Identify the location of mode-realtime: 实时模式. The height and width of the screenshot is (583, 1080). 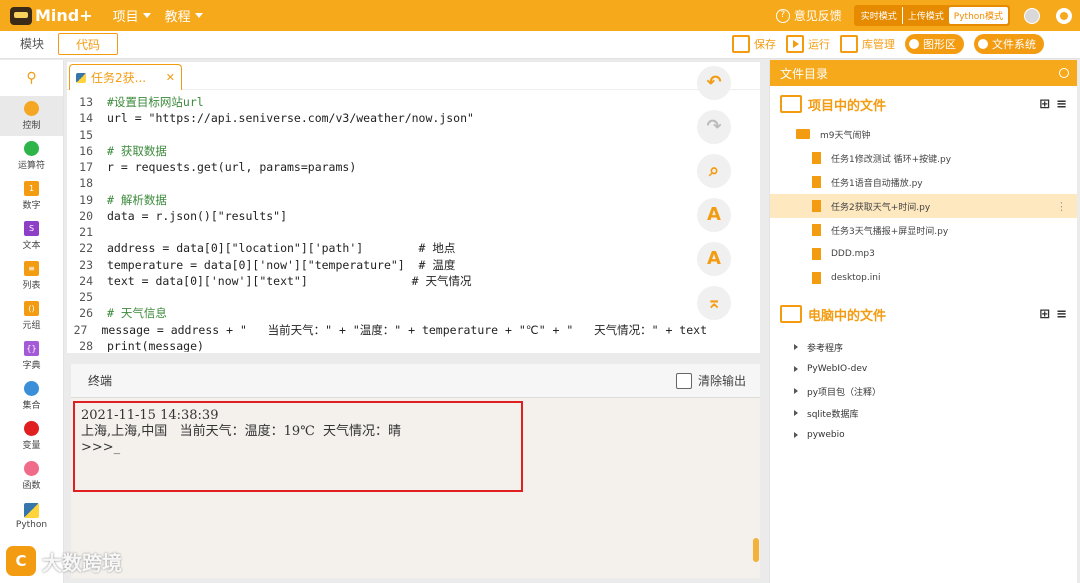
(879, 15).